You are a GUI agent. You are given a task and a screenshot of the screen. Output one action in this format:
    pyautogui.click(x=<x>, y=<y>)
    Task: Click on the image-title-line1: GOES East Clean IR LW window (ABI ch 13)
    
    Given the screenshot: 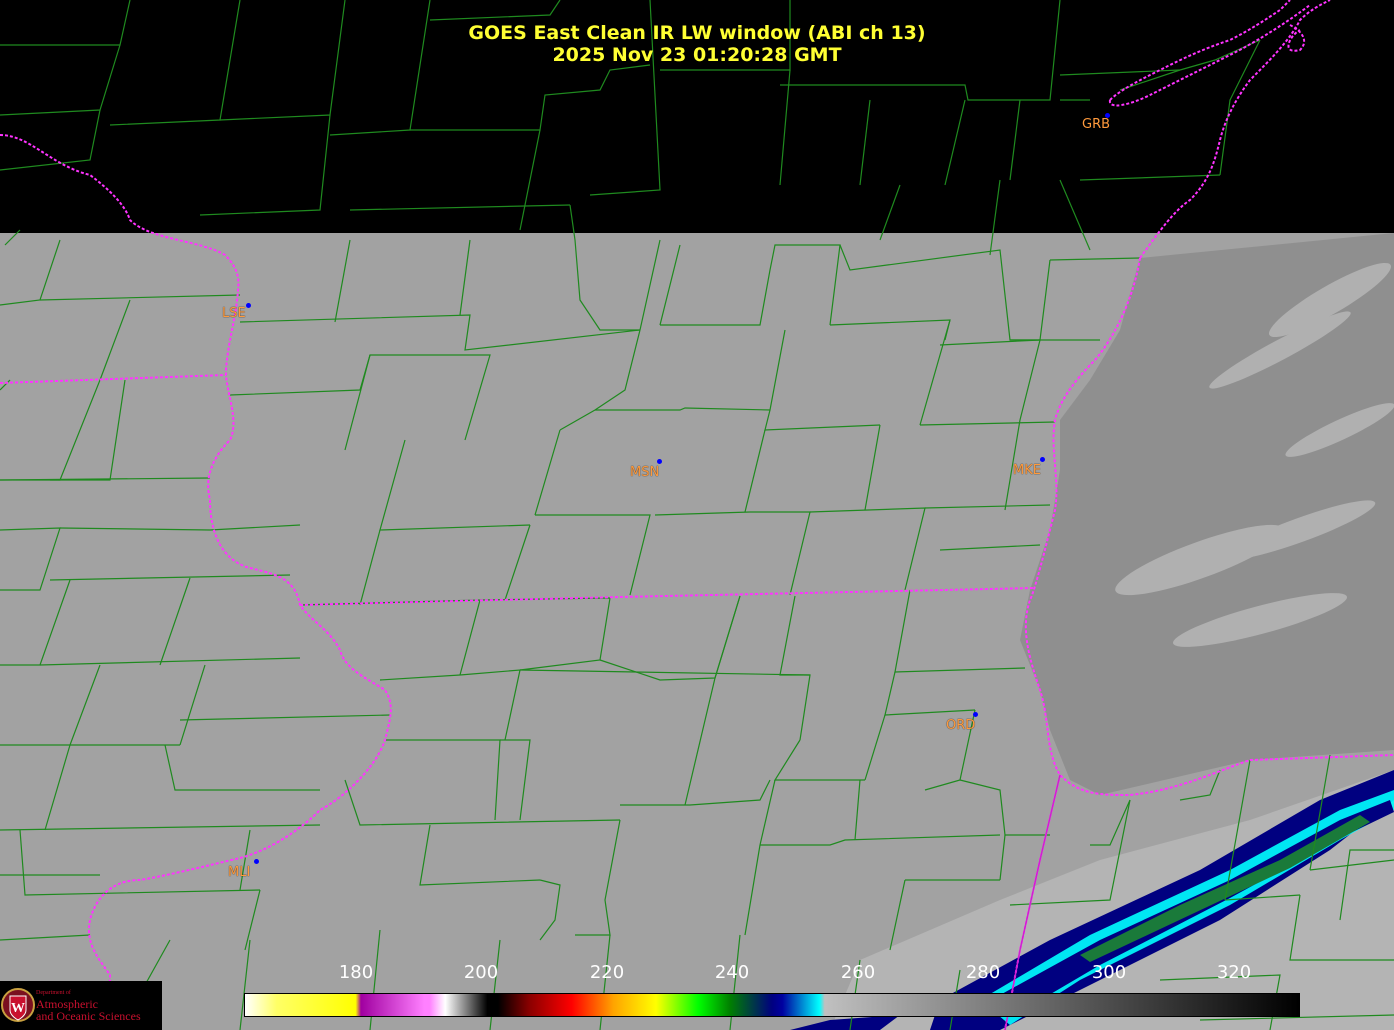 What is the action you would take?
    pyautogui.click(x=697, y=33)
    